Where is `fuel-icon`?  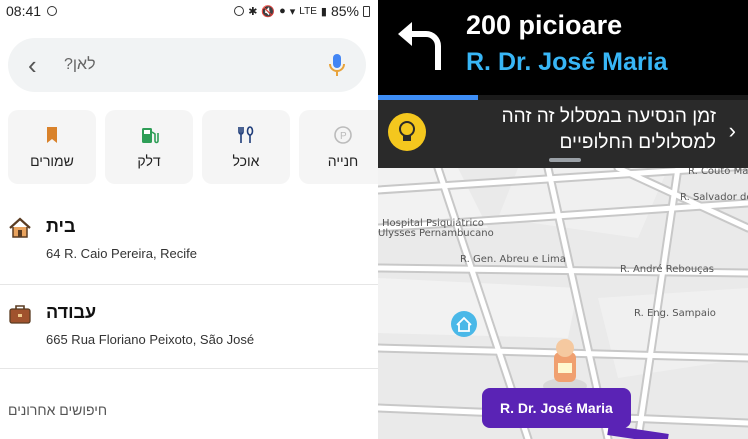
fuel-icon is located at coordinates (150, 136).